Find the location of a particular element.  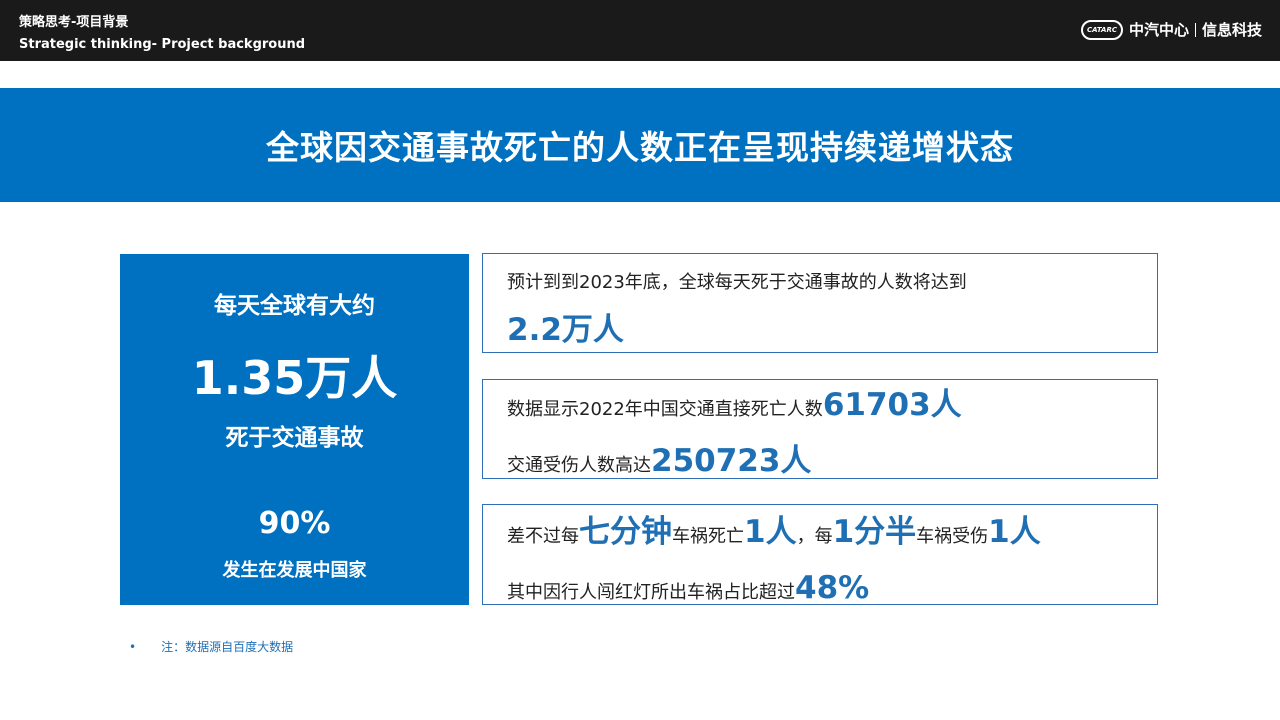

header-title-en: Strategic thinking- Project background is located at coordinates (162, 44).